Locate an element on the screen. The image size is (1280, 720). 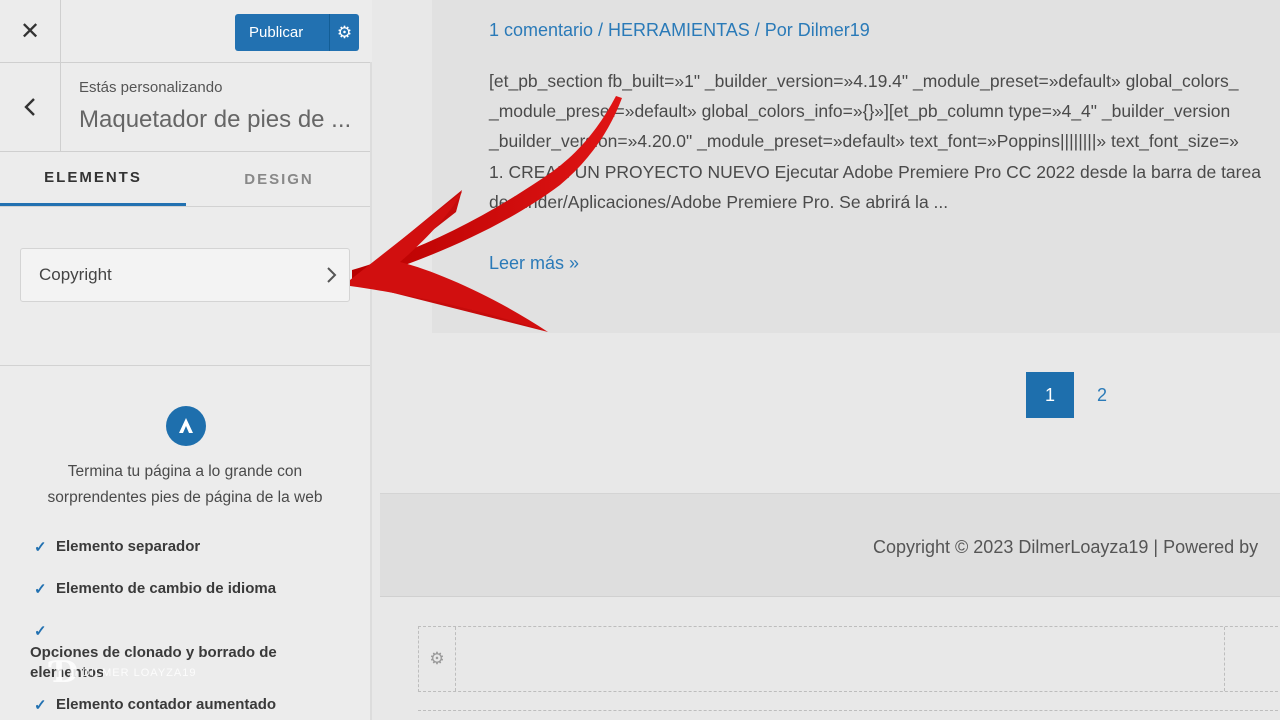
feature-item: ✓ Elemento de cambio de idioma is located at coordinates (155, 589).